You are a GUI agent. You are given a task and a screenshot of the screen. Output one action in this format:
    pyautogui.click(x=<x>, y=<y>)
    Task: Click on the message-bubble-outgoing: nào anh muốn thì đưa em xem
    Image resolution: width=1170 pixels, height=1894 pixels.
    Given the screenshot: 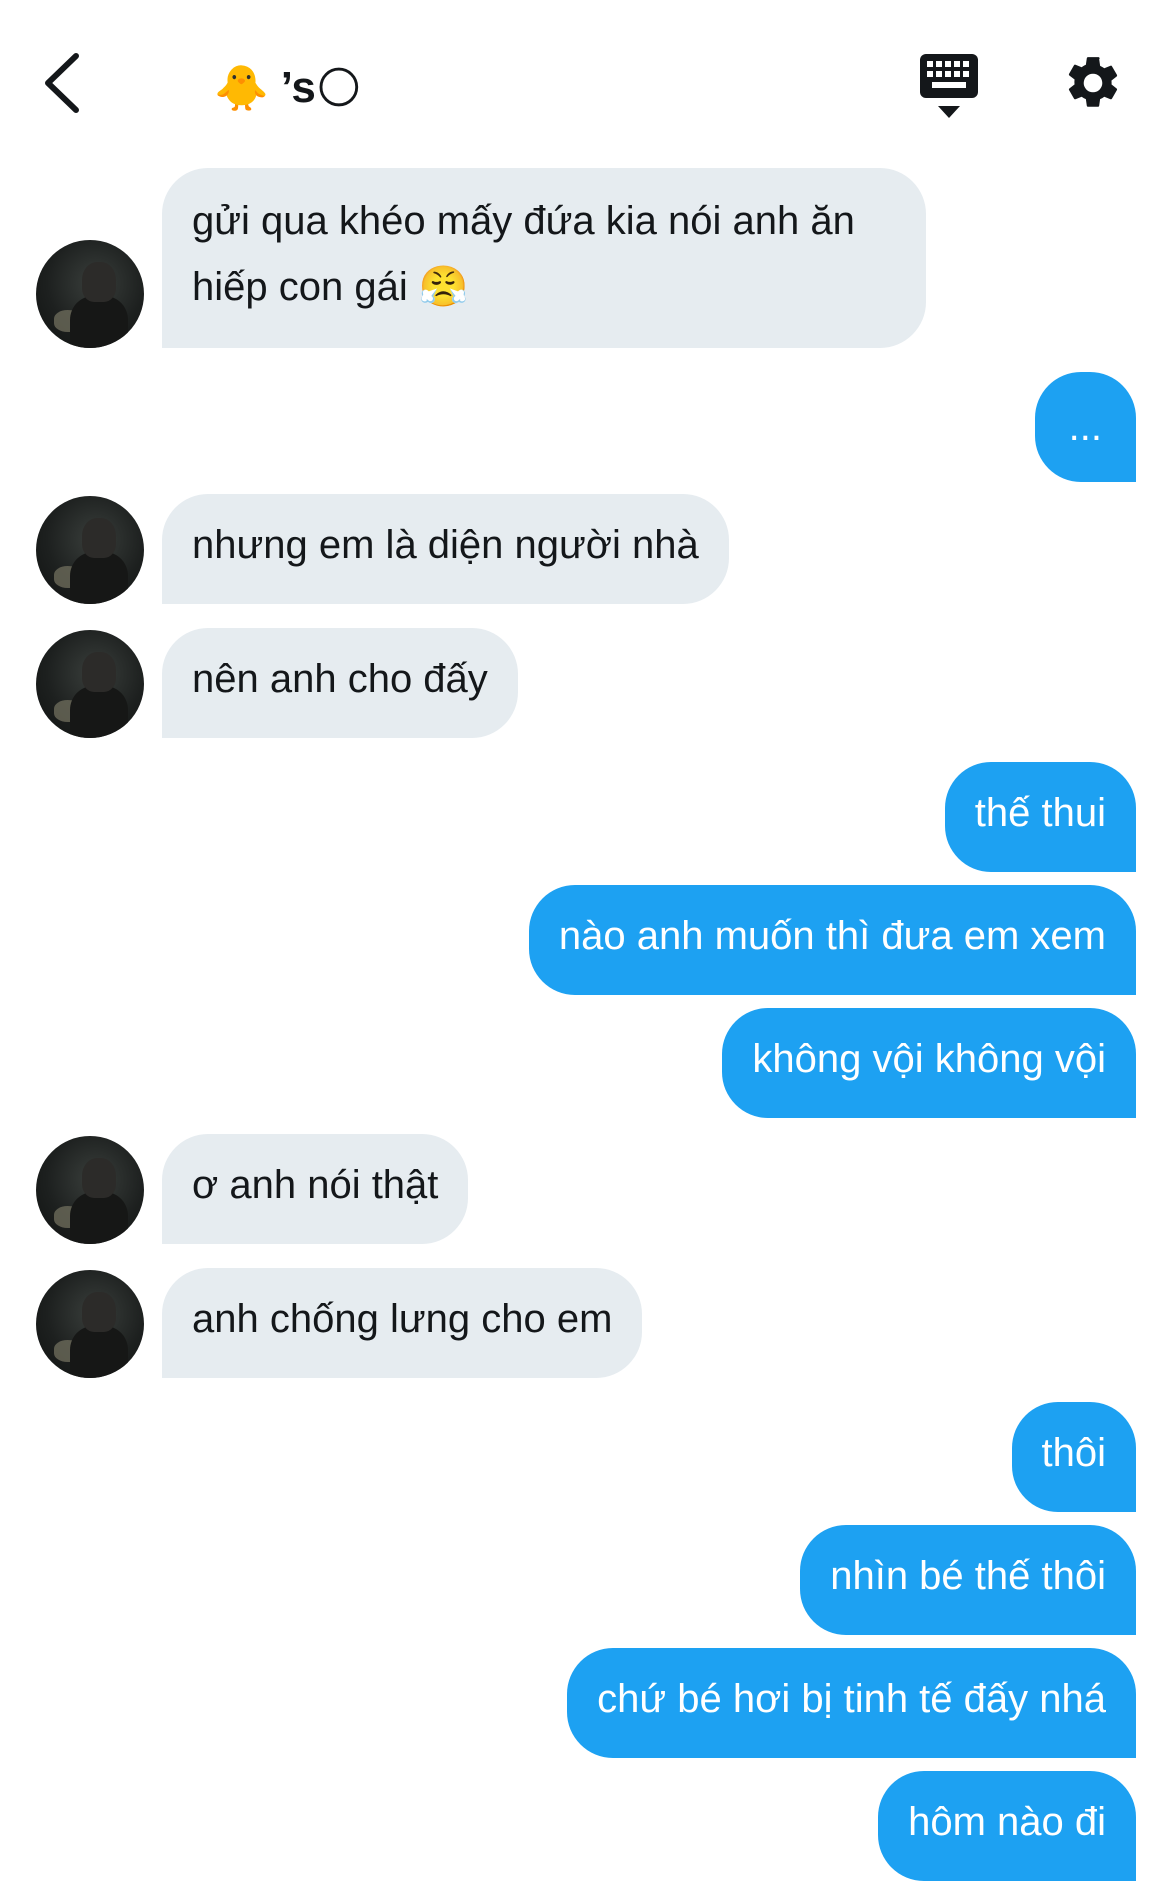 What is the action you would take?
    pyautogui.click(x=832, y=940)
    